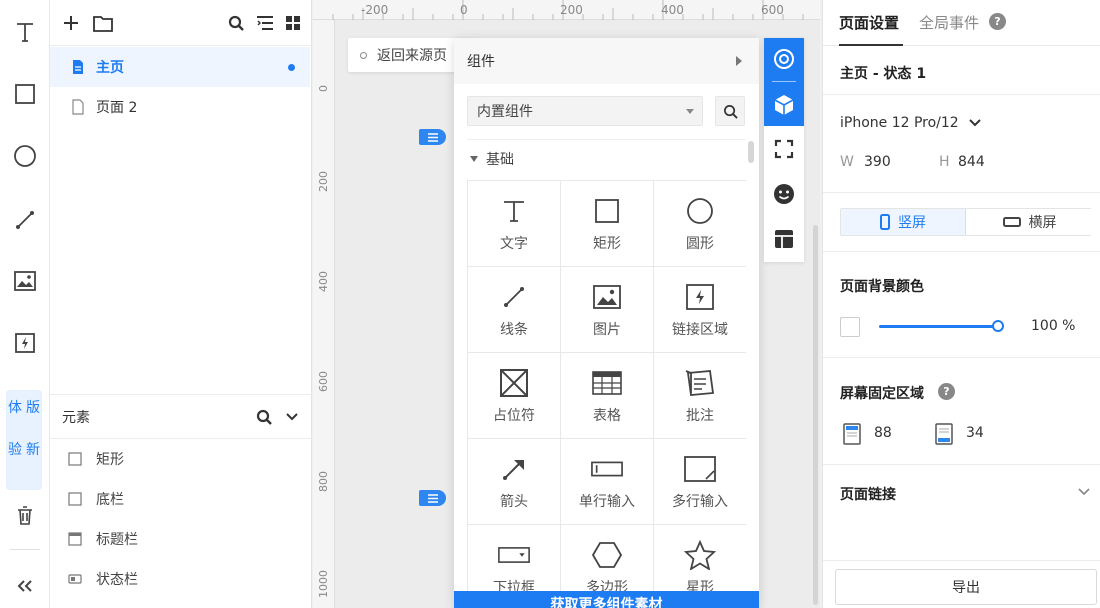 Image resolution: width=1100 pixels, height=608 pixels. Describe the element at coordinates (607, 224) in the screenshot. I see `component-rectangle: 矩形` at that location.